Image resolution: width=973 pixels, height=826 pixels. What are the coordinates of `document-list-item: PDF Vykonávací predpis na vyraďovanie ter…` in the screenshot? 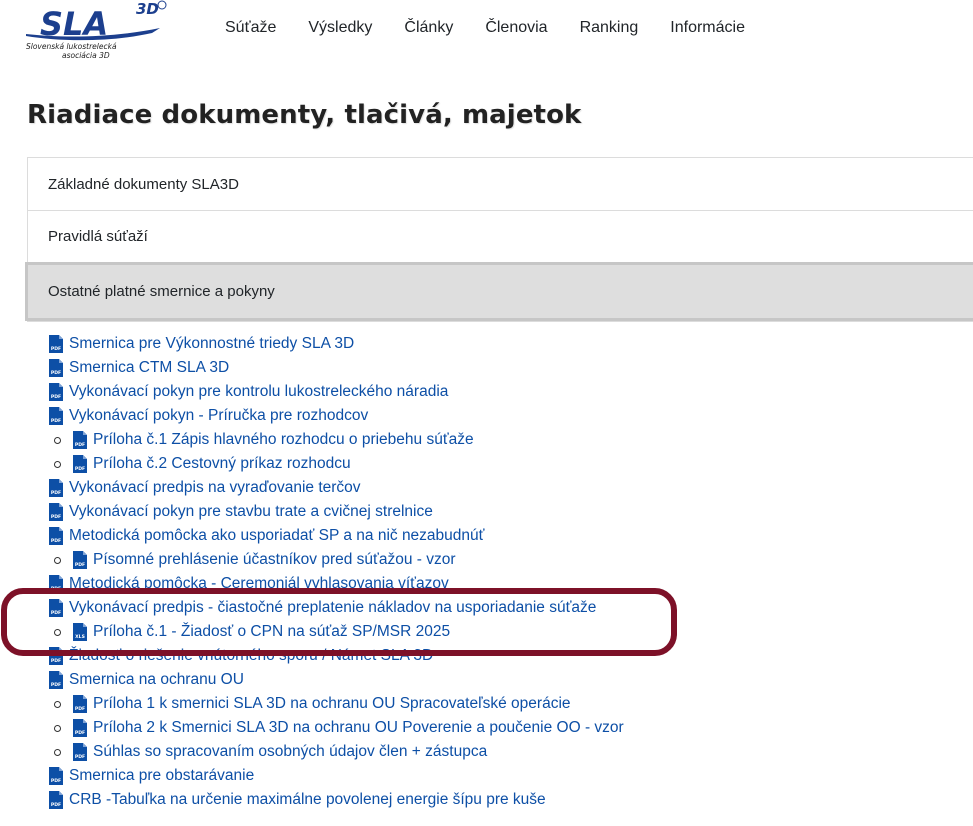 It's located at (336, 488).